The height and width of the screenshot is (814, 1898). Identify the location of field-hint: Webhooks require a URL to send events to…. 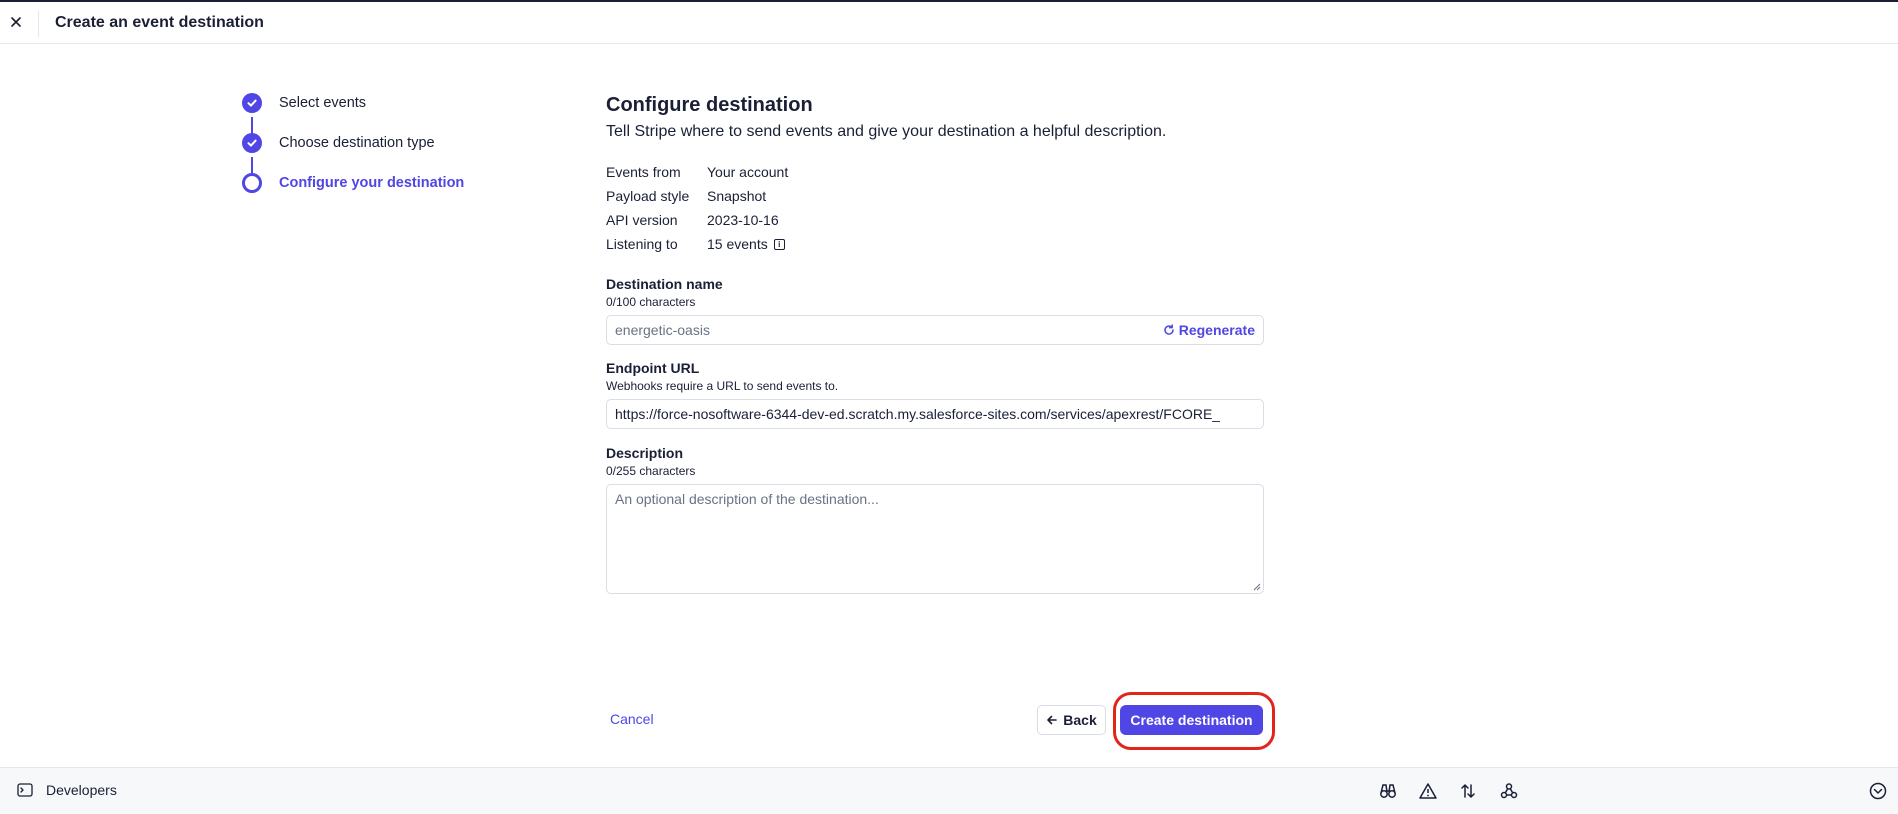
(722, 386).